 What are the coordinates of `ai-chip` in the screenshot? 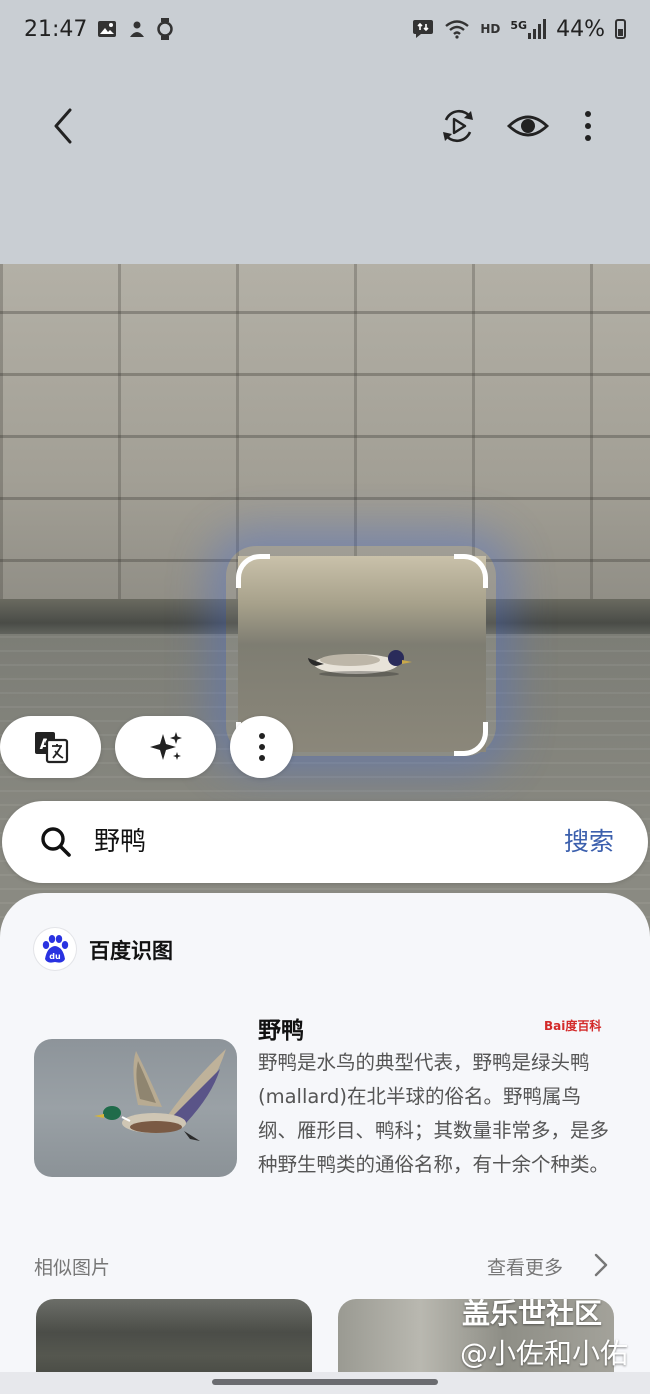 It's located at (165, 747).